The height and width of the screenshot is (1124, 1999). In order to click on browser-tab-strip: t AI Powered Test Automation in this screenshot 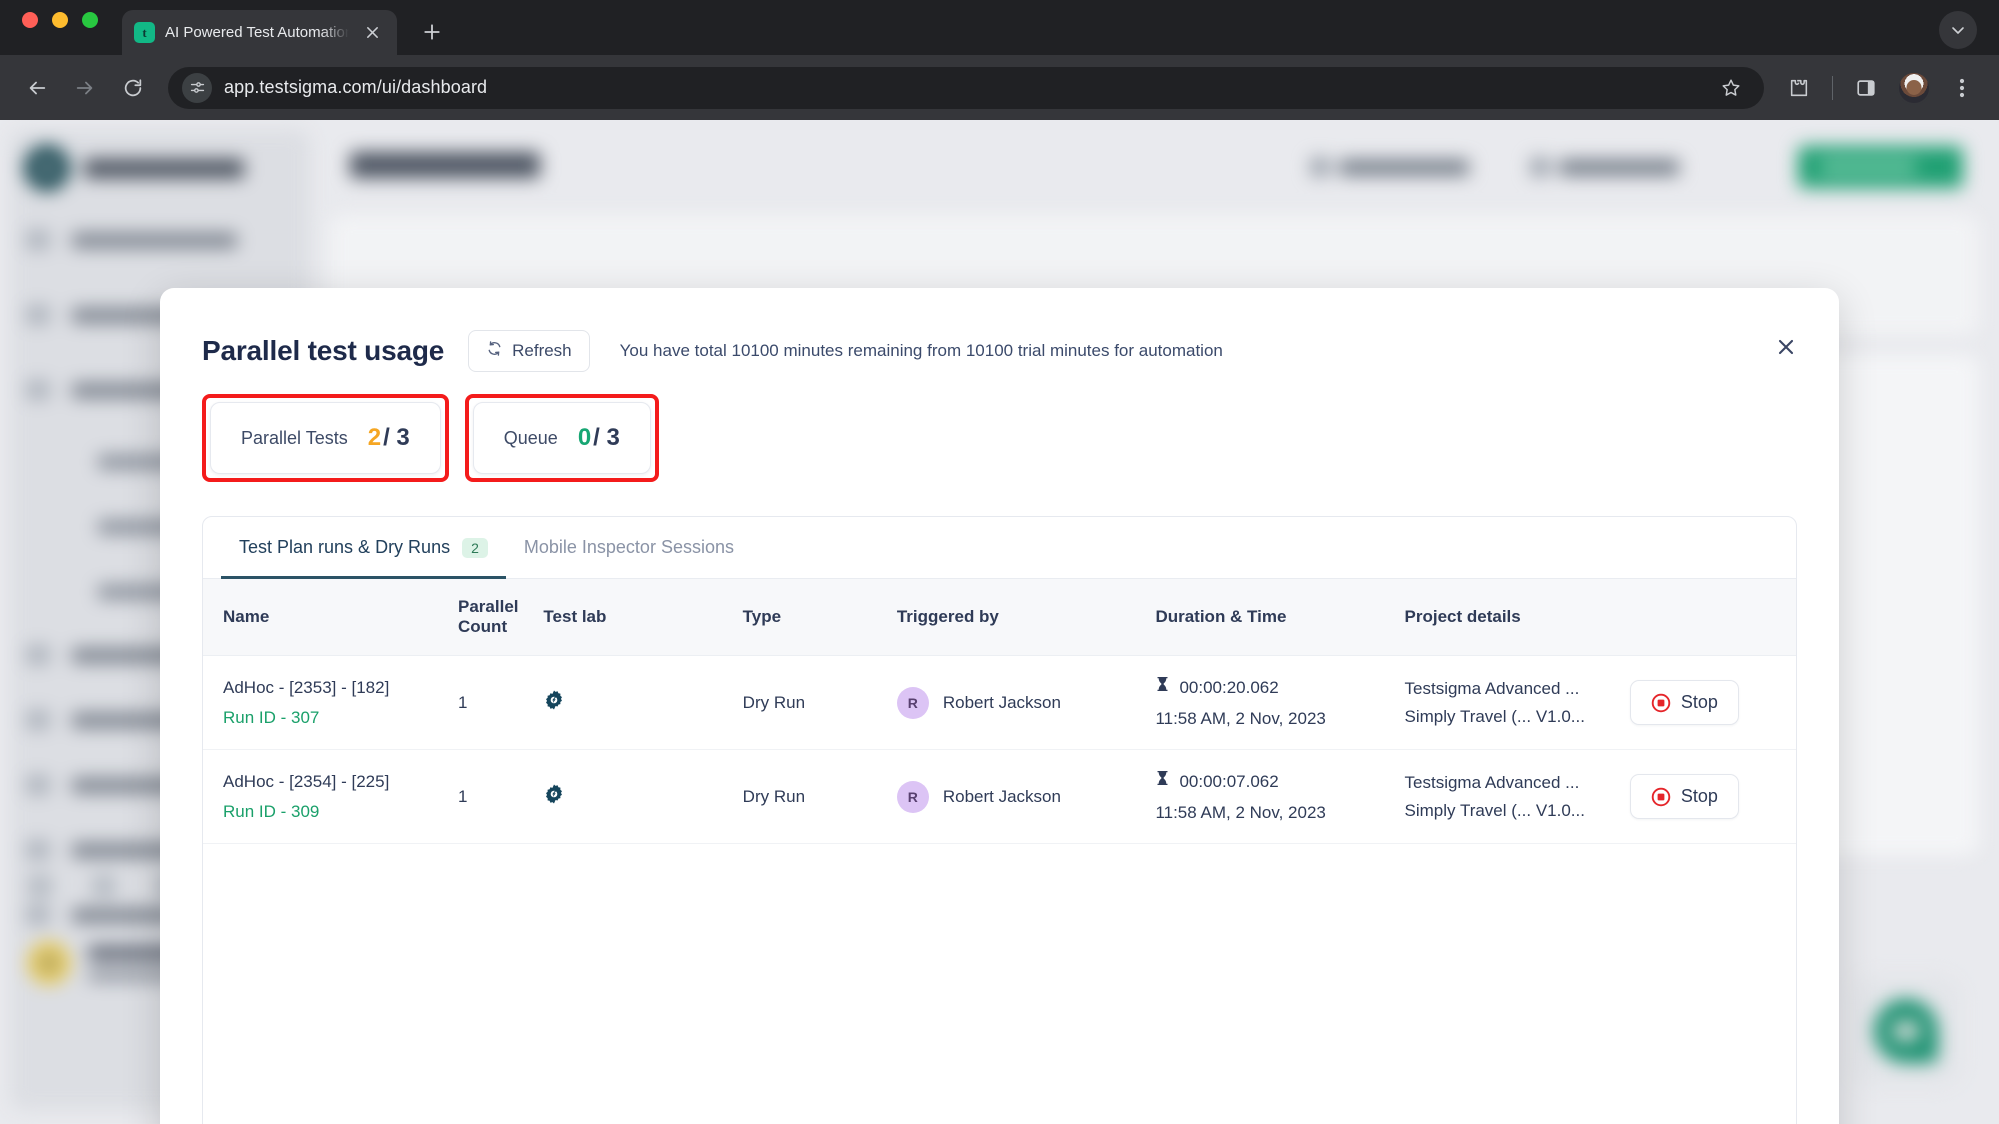, I will do `click(999, 27)`.